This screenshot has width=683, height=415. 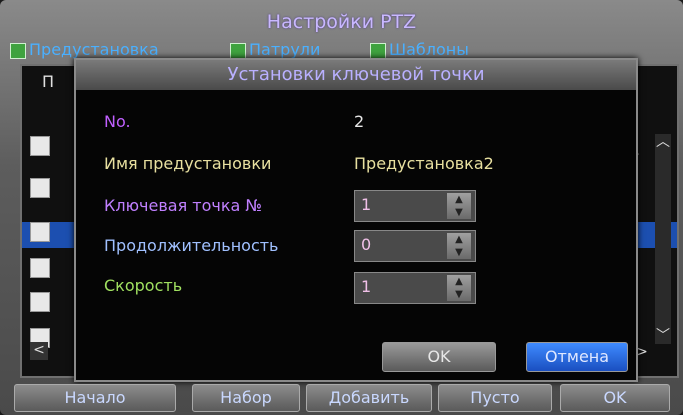 I want to click on speed-value: 1, so click(x=366, y=286).